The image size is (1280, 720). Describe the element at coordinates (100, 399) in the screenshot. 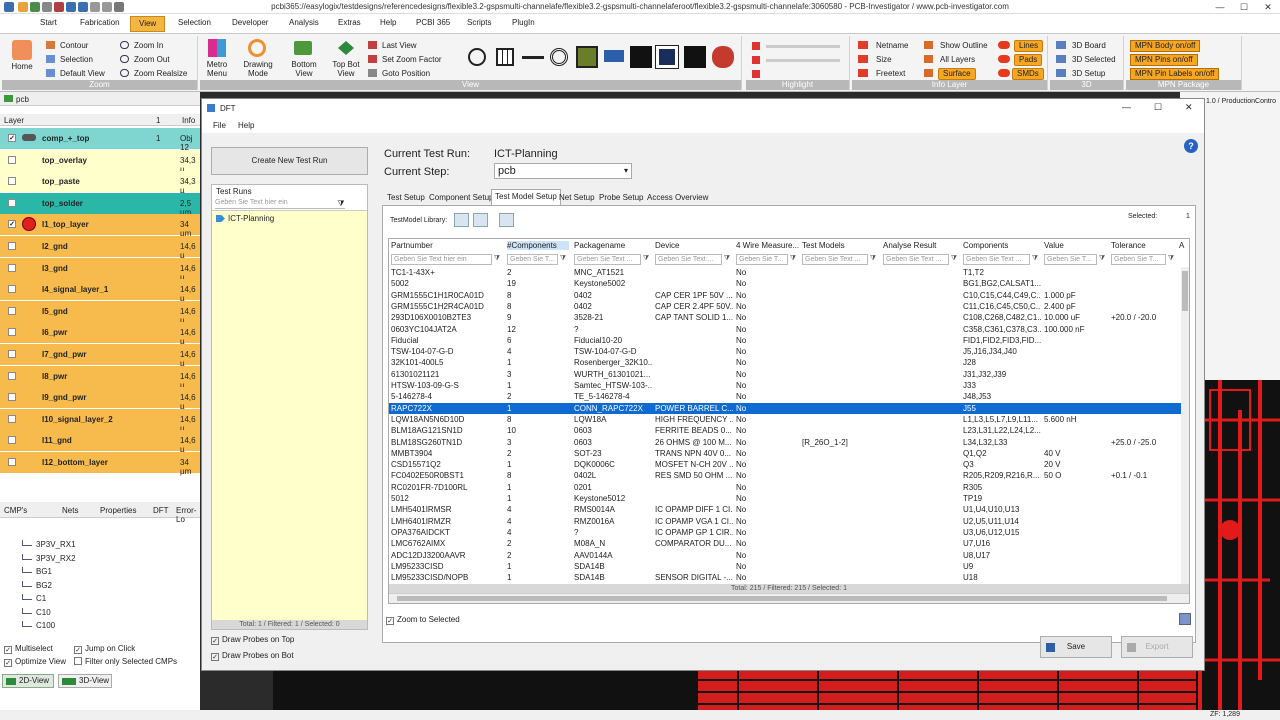

I see `layer-row: l9_gnd_pwr 14,6 µ` at that location.